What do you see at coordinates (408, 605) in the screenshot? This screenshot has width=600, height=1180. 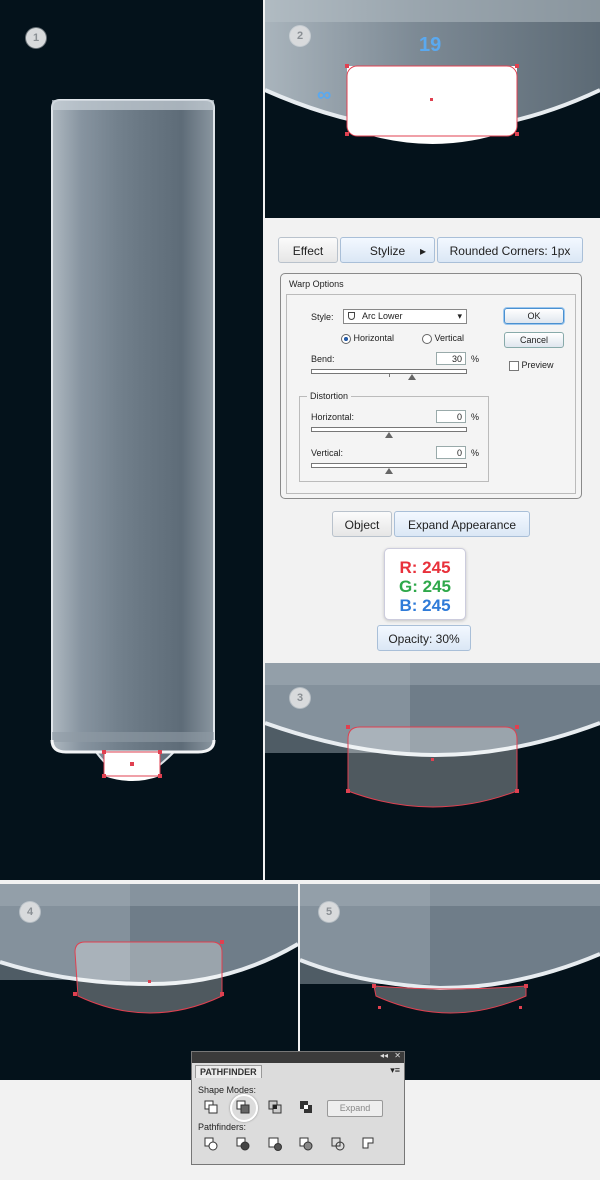 I see `blue-label: B:` at bounding box center [408, 605].